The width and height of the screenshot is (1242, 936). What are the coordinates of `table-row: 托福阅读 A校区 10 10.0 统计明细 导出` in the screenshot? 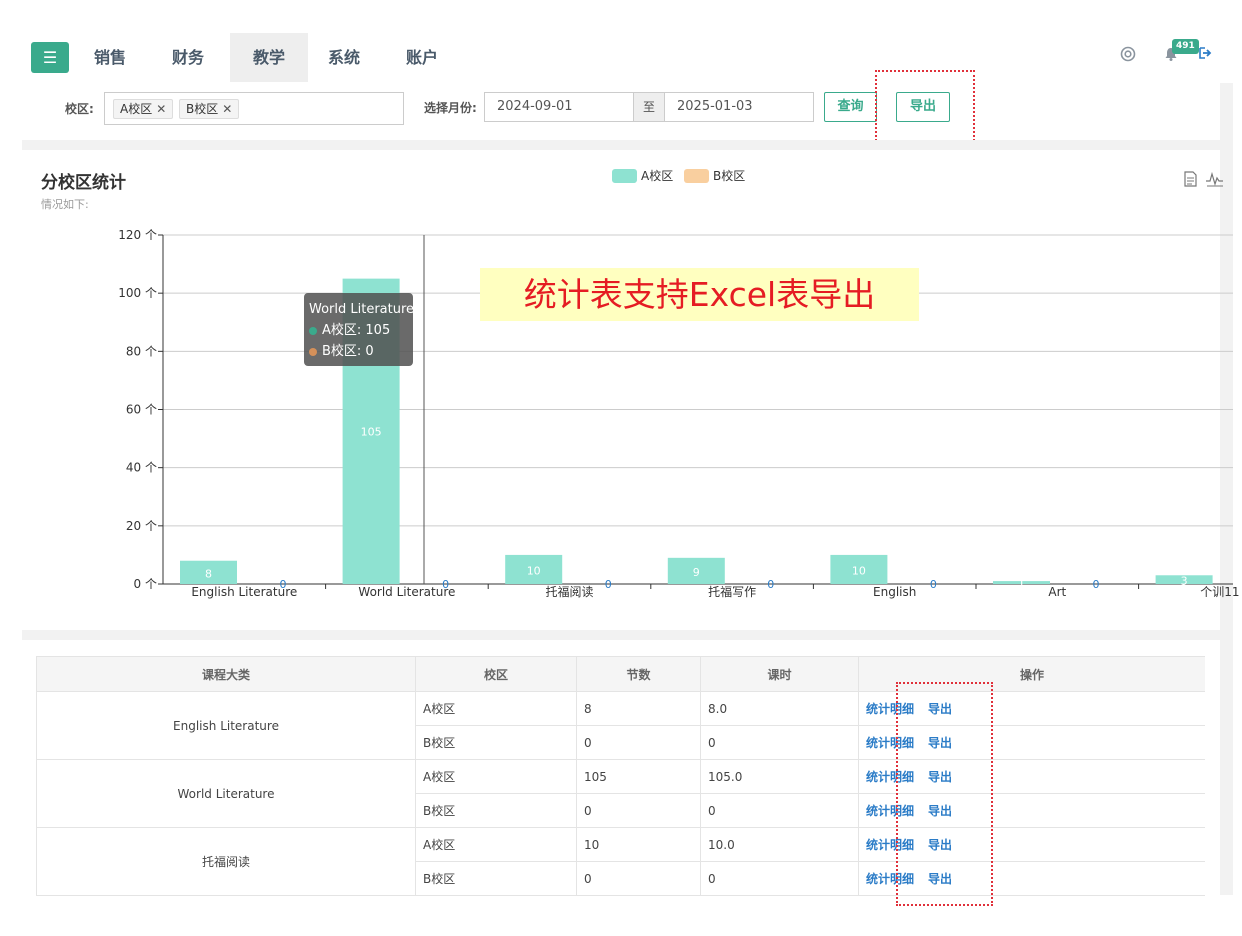 It's located at (620, 861).